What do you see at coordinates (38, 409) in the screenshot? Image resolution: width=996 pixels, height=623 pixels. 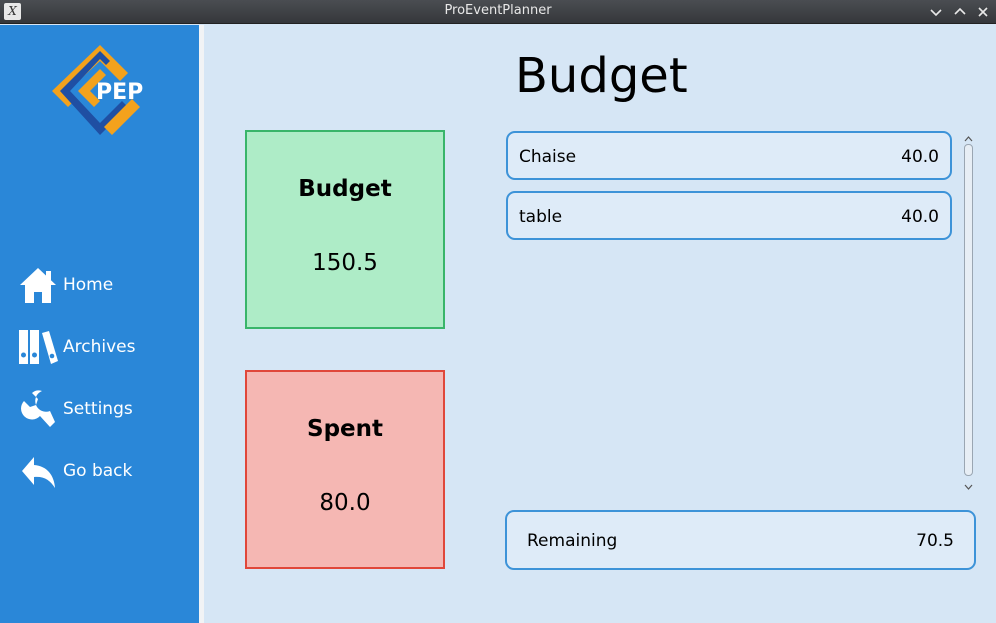 I see `wrench-icon` at bounding box center [38, 409].